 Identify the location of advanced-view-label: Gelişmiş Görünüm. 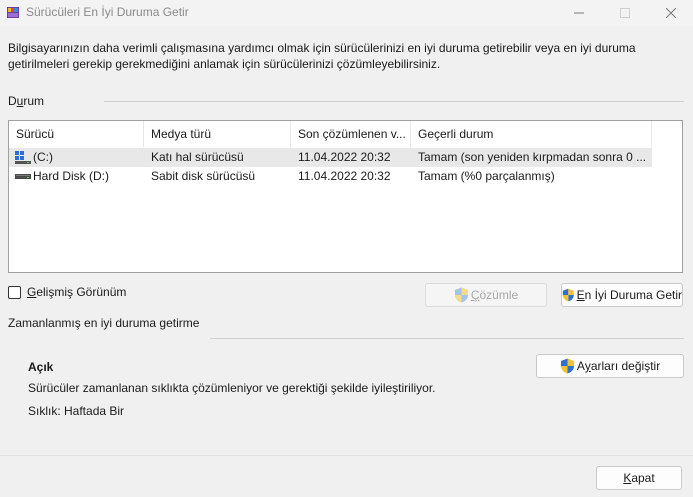
(76, 292).